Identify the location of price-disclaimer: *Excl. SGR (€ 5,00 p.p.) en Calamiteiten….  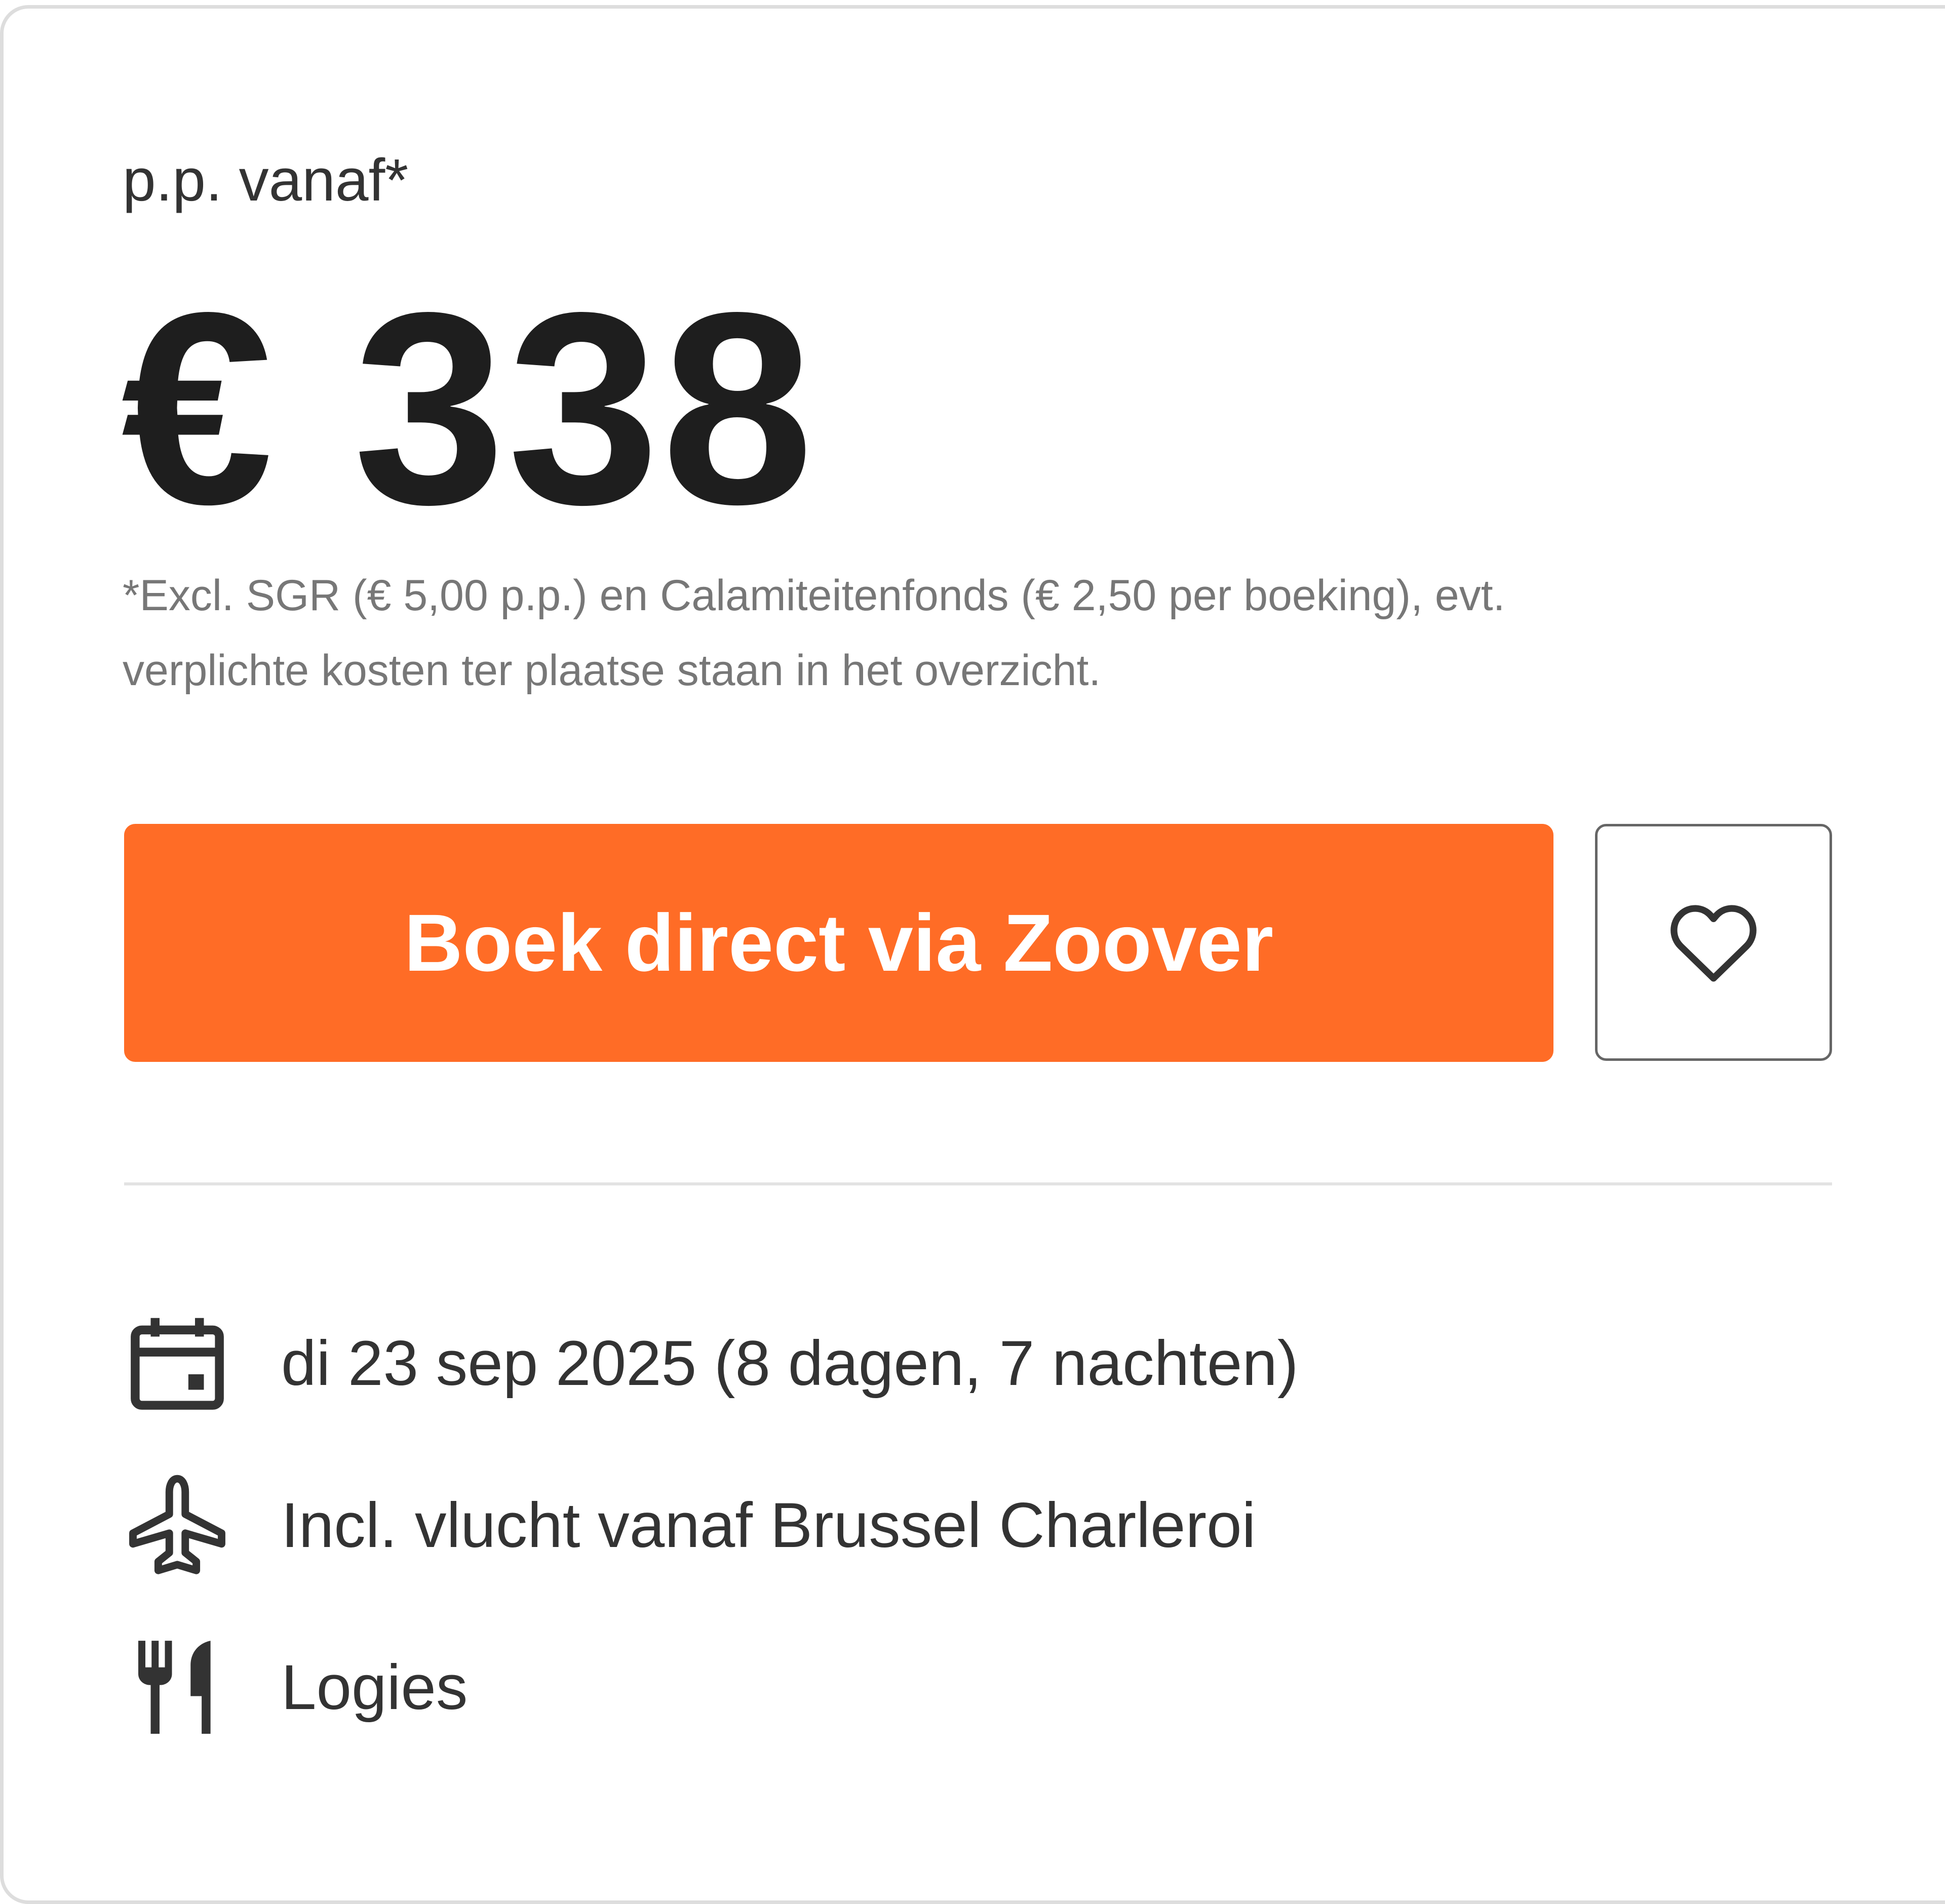
(958, 633).